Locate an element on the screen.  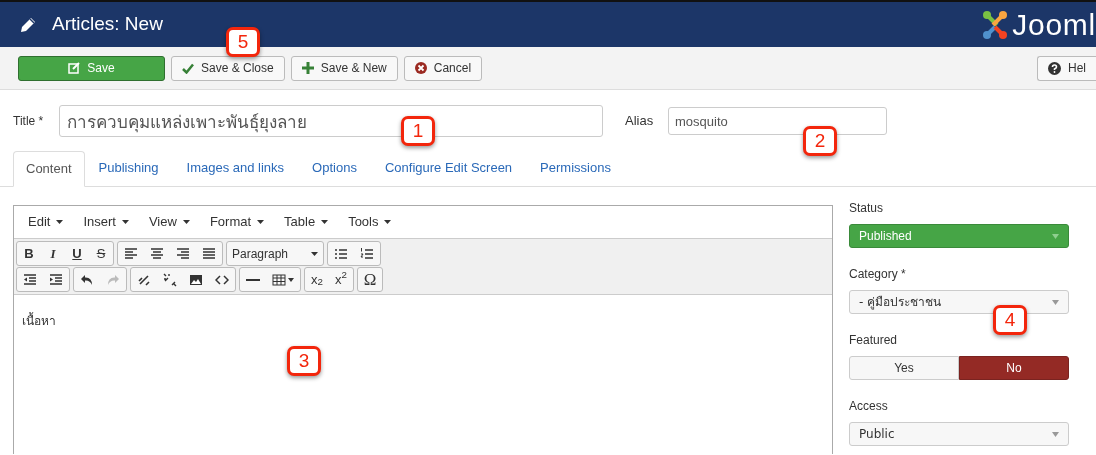
code-icon is located at coordinates (222, 279).